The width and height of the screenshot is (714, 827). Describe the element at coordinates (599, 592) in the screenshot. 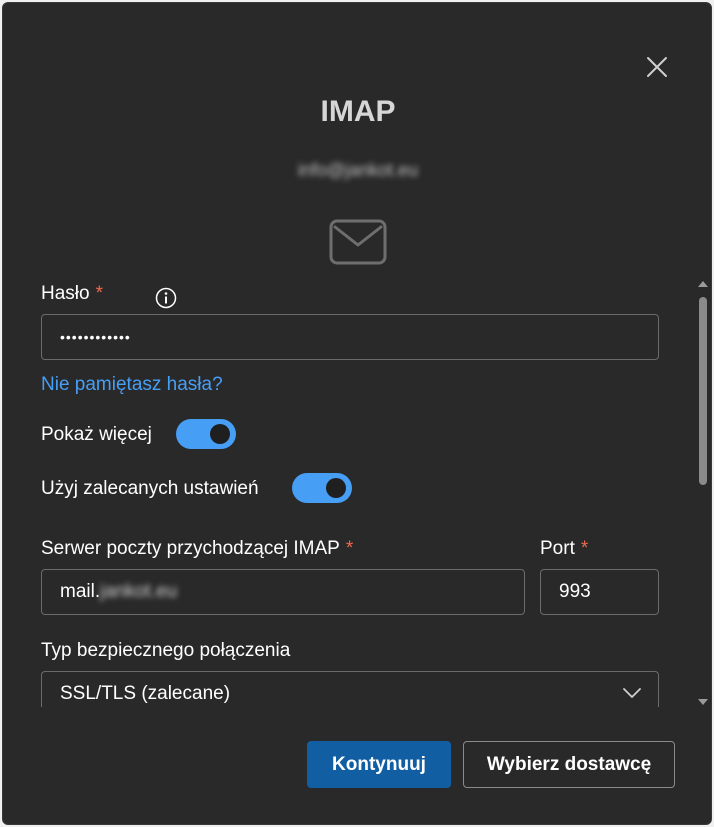

I see `port-input: 993` at that location.